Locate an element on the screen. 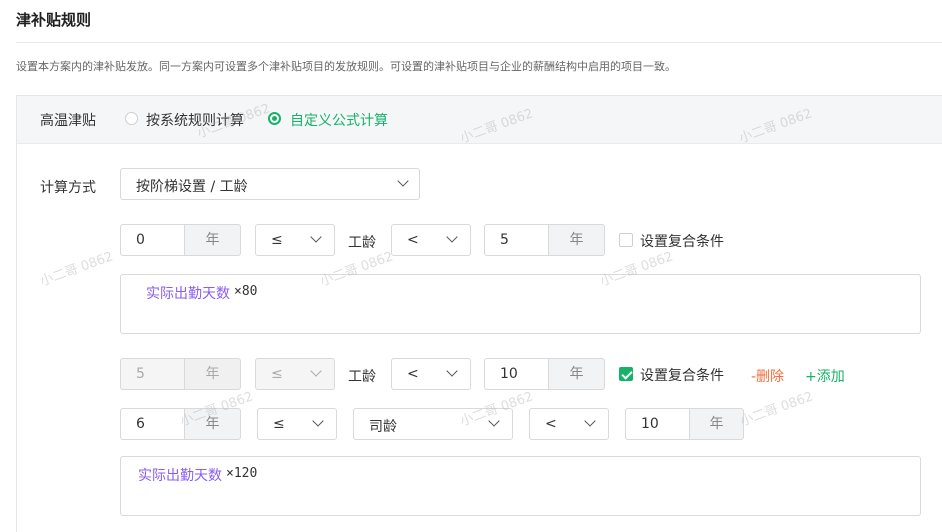 The width and height of the screenshot is (942, 532). rule1-op2-select: < is located at coordinates (431, 240).